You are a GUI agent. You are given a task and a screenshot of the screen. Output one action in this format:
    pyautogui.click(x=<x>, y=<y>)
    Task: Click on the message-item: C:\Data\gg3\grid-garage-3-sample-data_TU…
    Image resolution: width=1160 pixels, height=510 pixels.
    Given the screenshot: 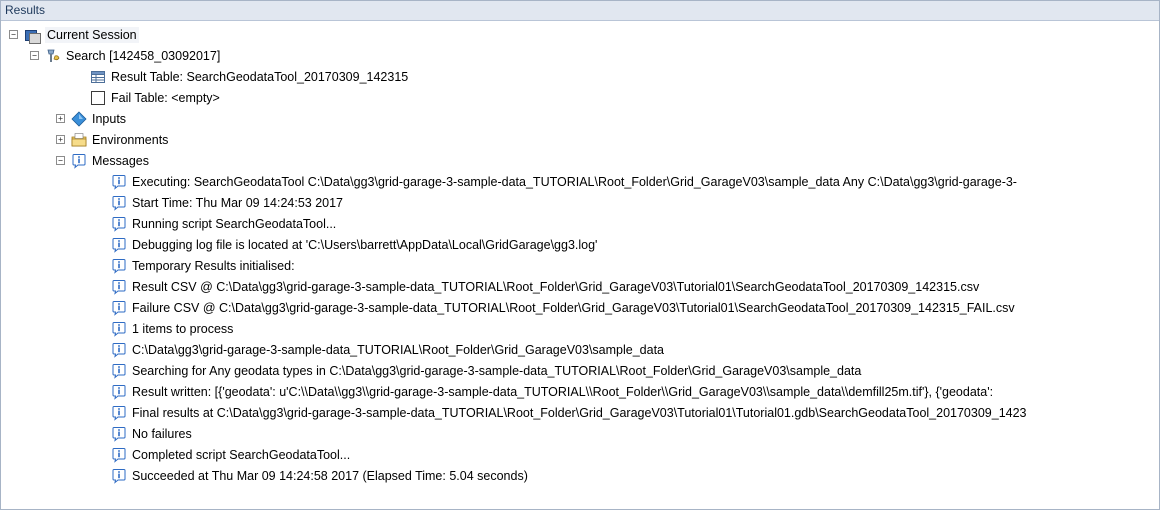 What is the action you would take?
    pyautogui.click(x=387, y=349)
    